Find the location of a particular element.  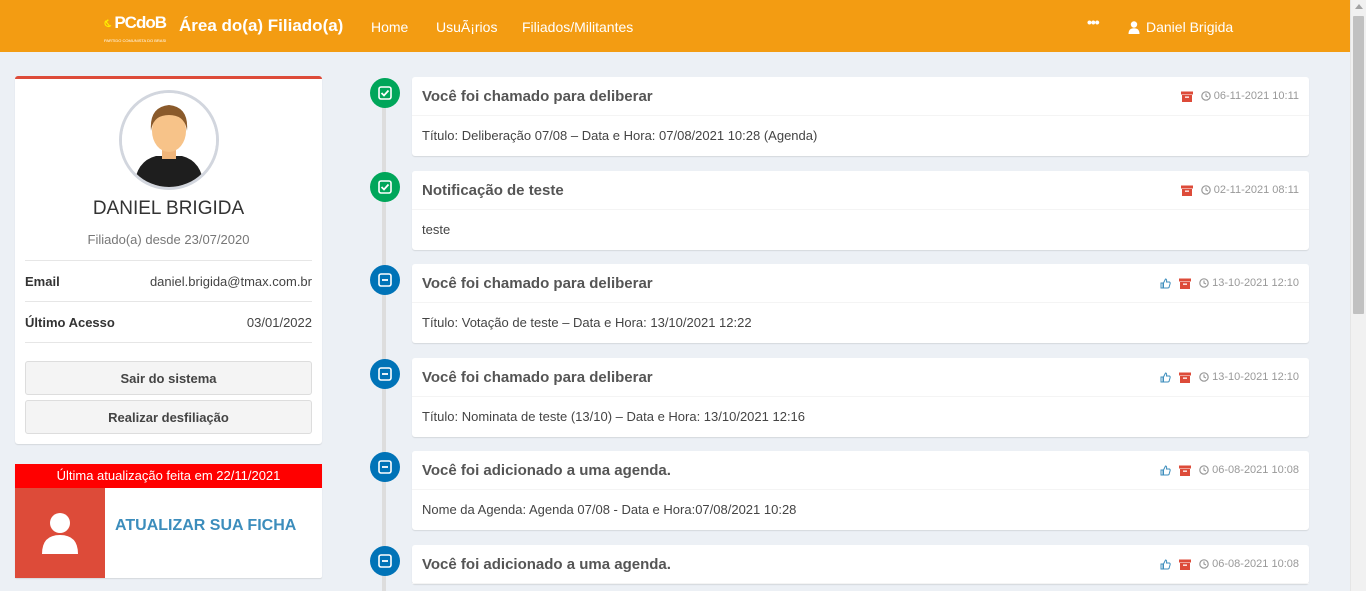

pcdob-logo: PCdoB PARTIDO COMUNISTA DO BRASIL is located at coordinates (135, 28).